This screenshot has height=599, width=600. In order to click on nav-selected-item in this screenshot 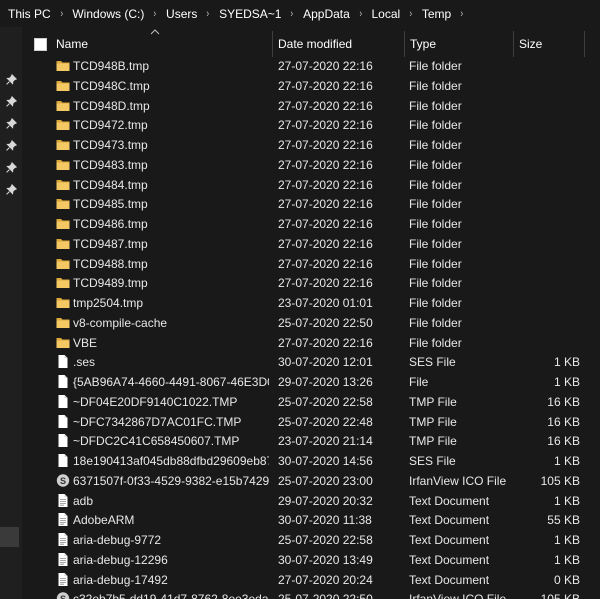, I will do `click(9, 537)`.